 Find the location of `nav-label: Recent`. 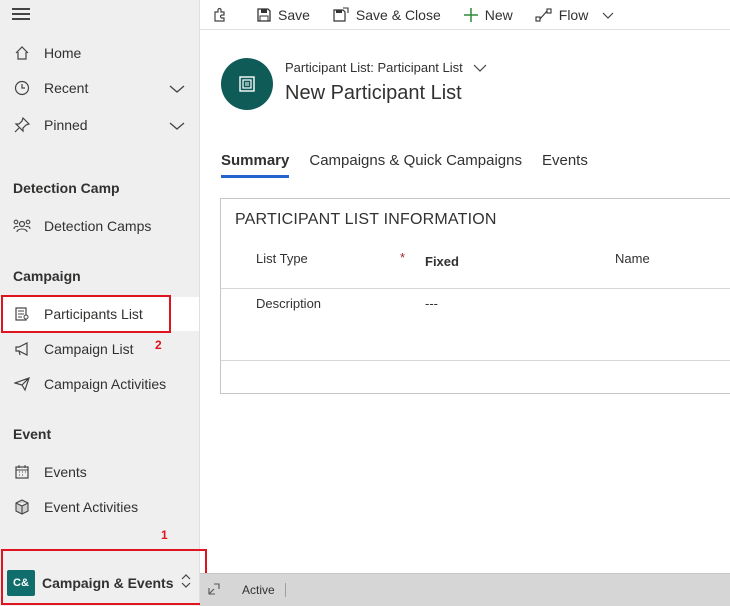

nav-label: Recent is located at coordinates (66, 88).